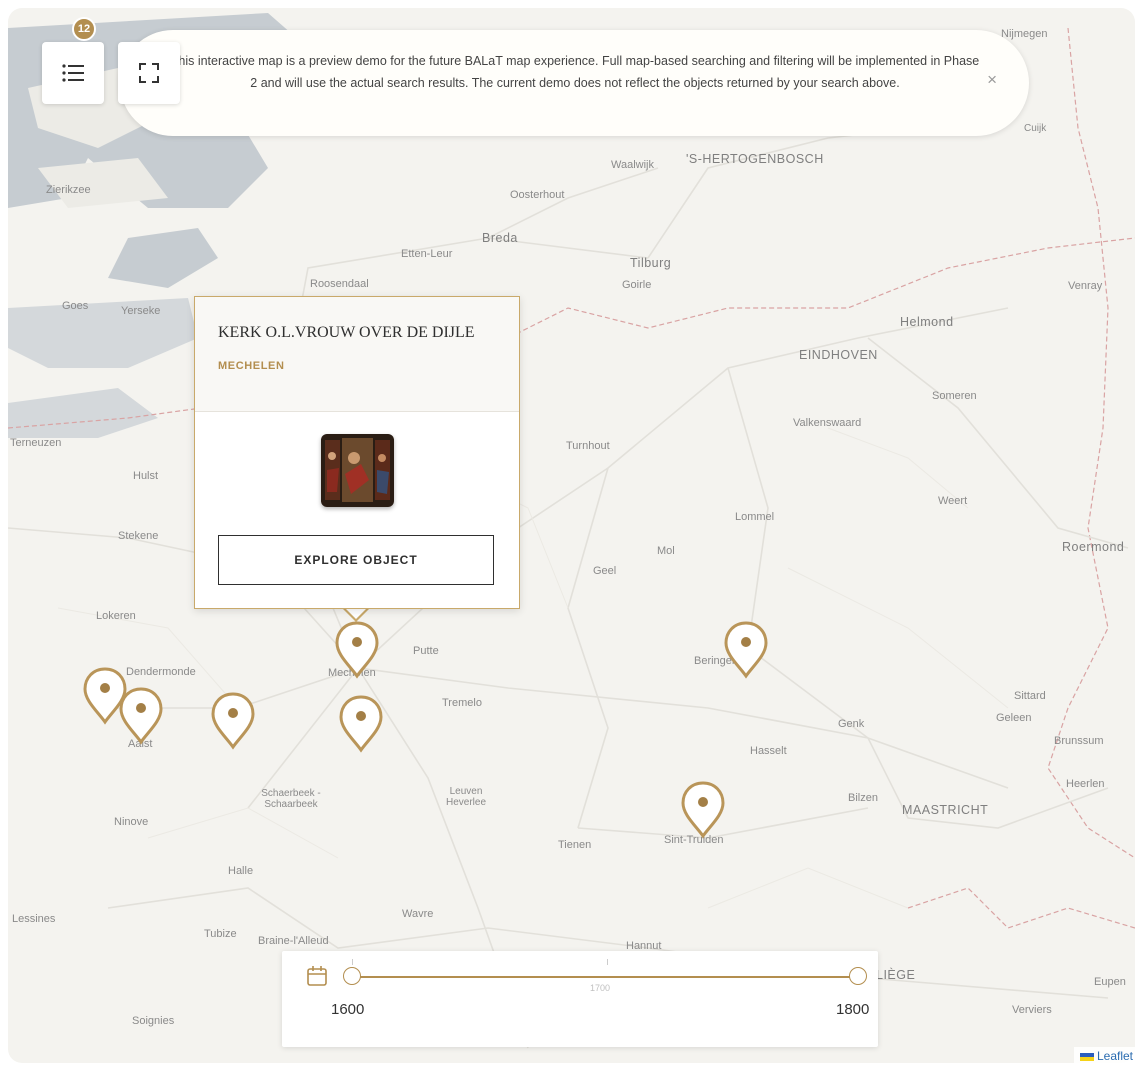 The image size is (1135, 1067). I want to click on popup-header, so click(357, 354).